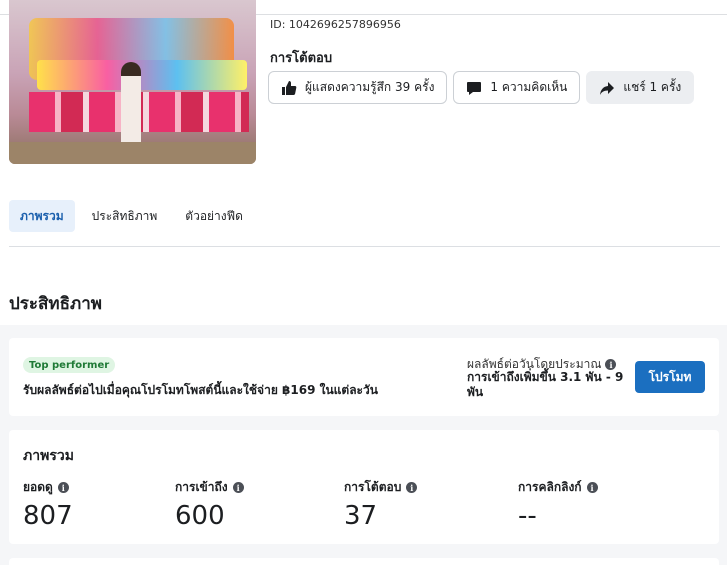 This screenshot has width=727, height=565. Describe the element at coordinates (125, 216) in the screenshot. I see `tab-performance: ประสิทธิภาพ` at that location.